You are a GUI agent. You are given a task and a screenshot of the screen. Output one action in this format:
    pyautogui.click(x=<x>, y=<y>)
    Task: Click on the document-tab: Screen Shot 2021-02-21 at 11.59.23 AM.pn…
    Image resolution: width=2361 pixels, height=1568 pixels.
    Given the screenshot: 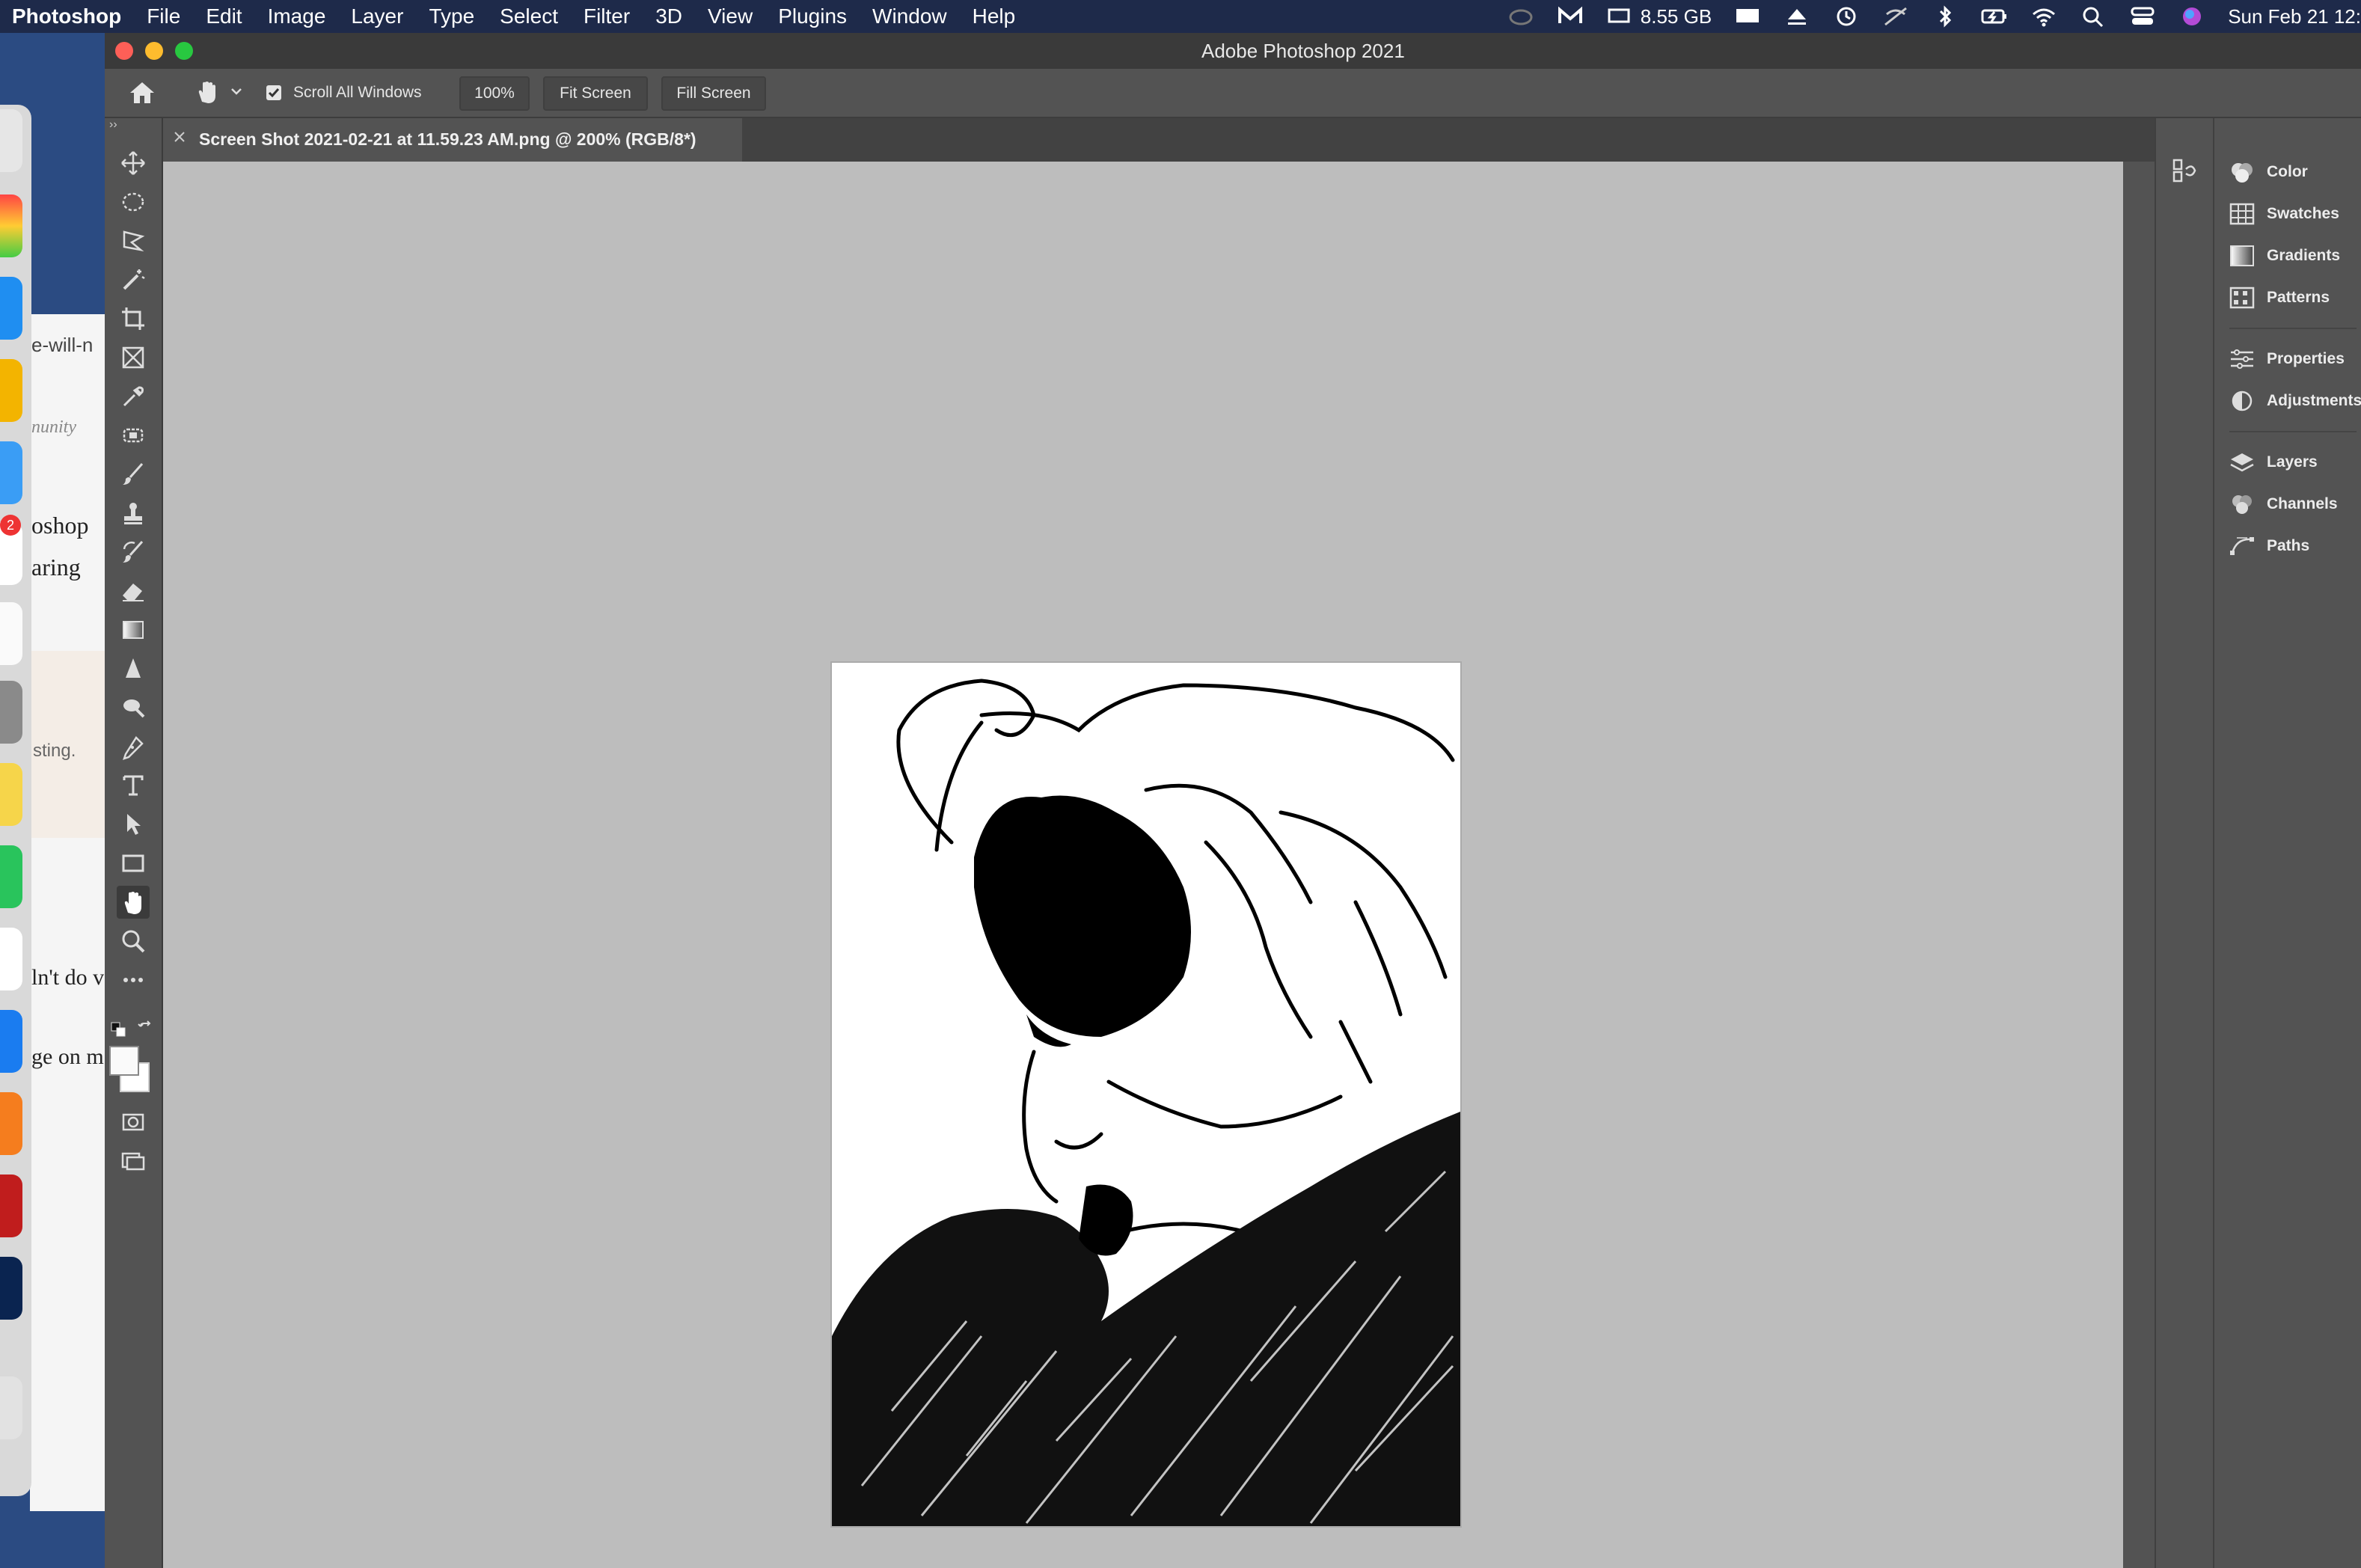 What is the action you would take?
    pyautogui.click(x=452, y=140)
    